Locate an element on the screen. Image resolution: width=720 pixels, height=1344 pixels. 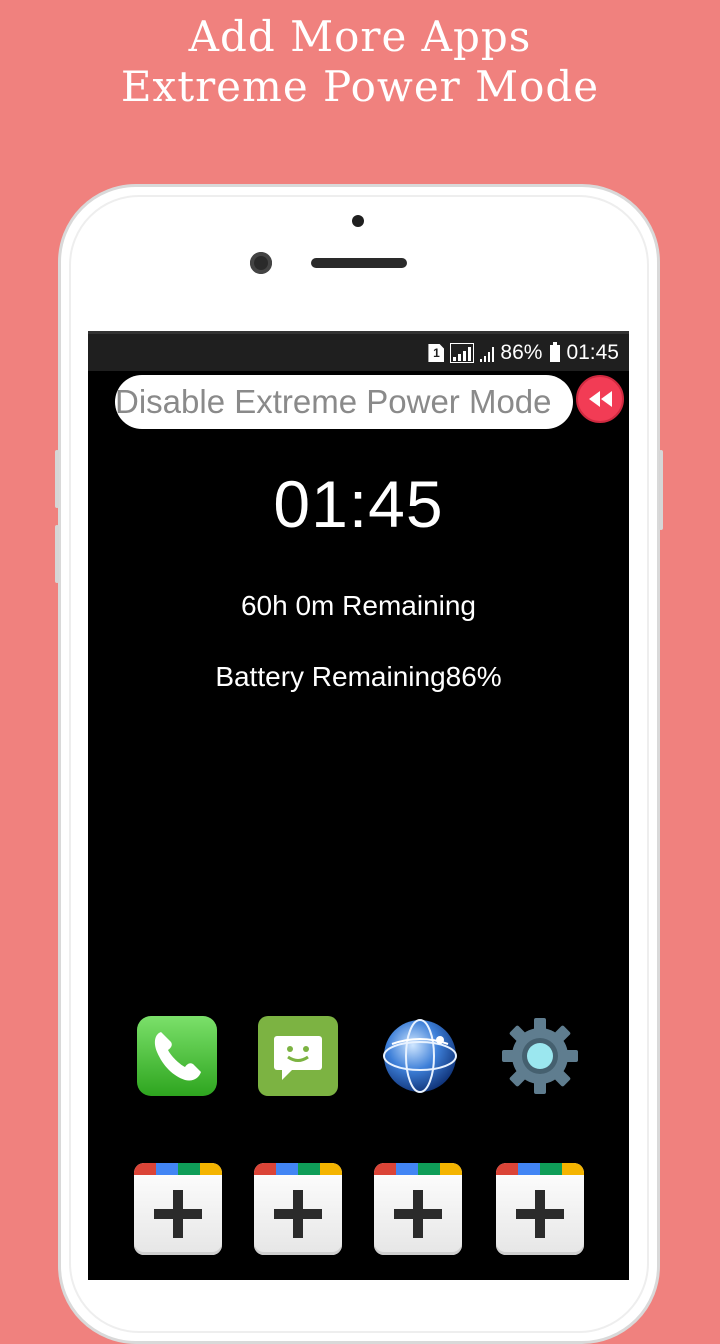
clock-display: 01:45 is located at coordinates (358, 504).